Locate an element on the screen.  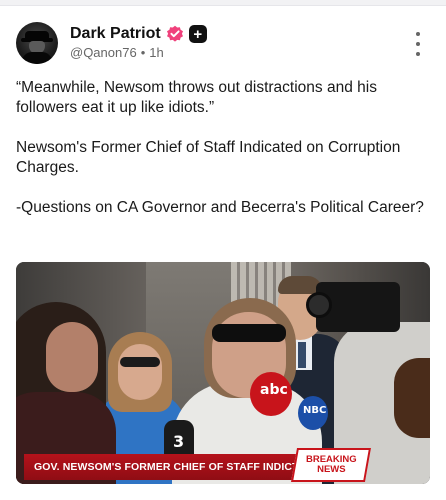
person-blue-face is located at coordinates (140, 372).